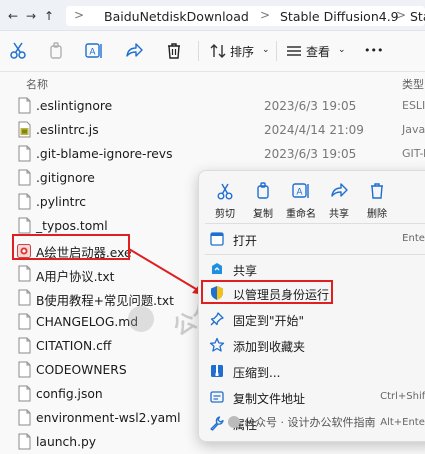  What do you see at coordinates (269, 321) in the screenshot?
I see `menu-item-label: 固定到"开始"` at bounding box center [269, 321].